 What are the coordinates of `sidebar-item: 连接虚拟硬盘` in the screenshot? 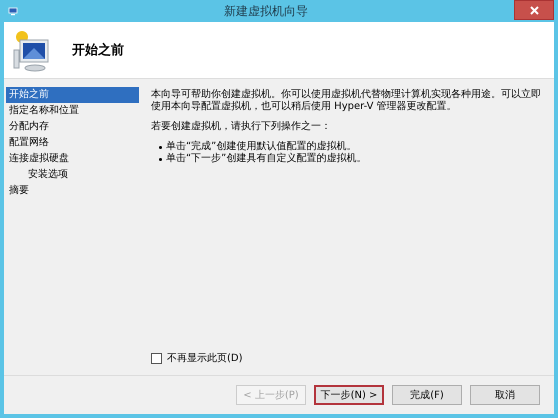 It's located at (72, 159).